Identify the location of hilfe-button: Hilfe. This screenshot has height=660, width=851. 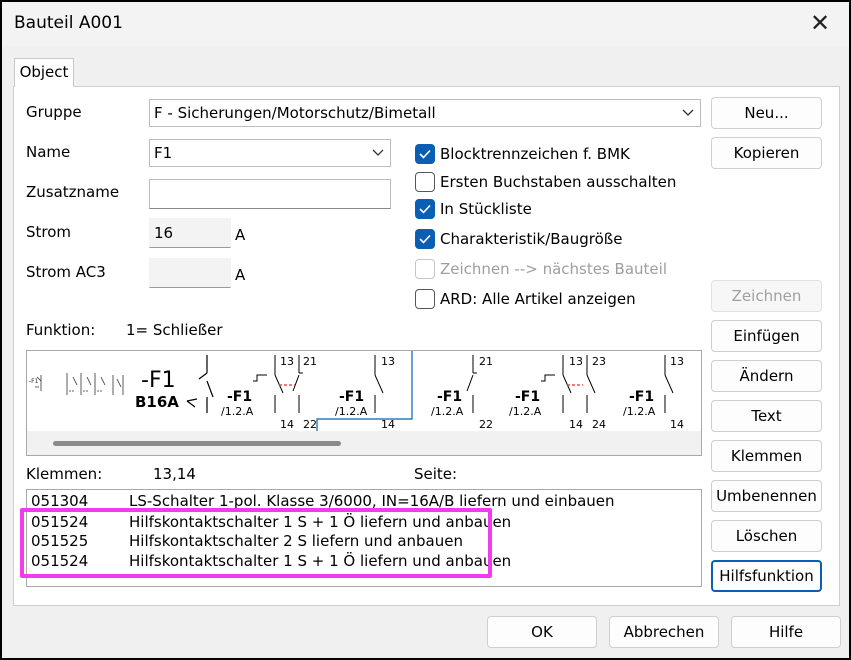
(786, 632).